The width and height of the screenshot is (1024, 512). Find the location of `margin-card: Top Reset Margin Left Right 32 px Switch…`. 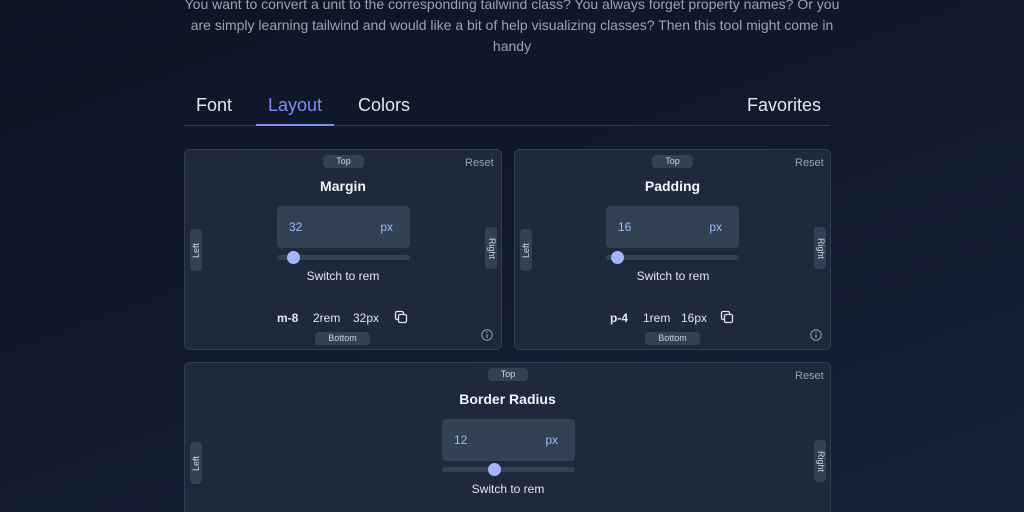

margin-card: Top Reset Margin Left Right 32 px Switch… is located at coordinates (343, 249).